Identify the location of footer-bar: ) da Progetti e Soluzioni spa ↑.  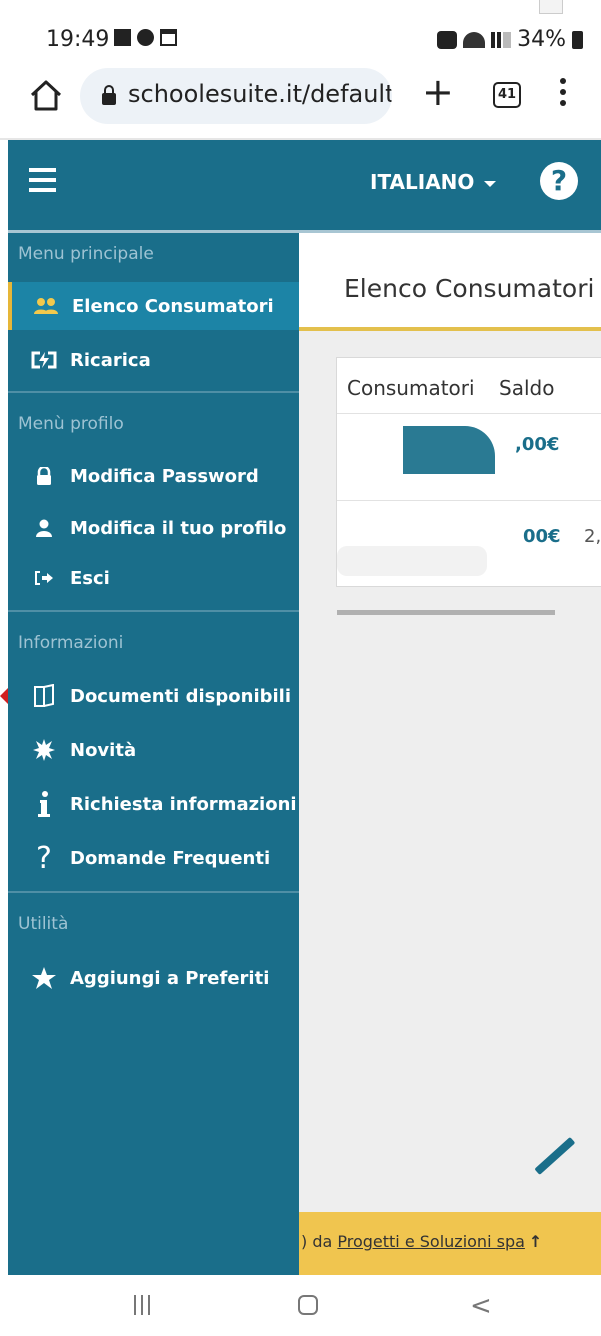
(450, 1243).